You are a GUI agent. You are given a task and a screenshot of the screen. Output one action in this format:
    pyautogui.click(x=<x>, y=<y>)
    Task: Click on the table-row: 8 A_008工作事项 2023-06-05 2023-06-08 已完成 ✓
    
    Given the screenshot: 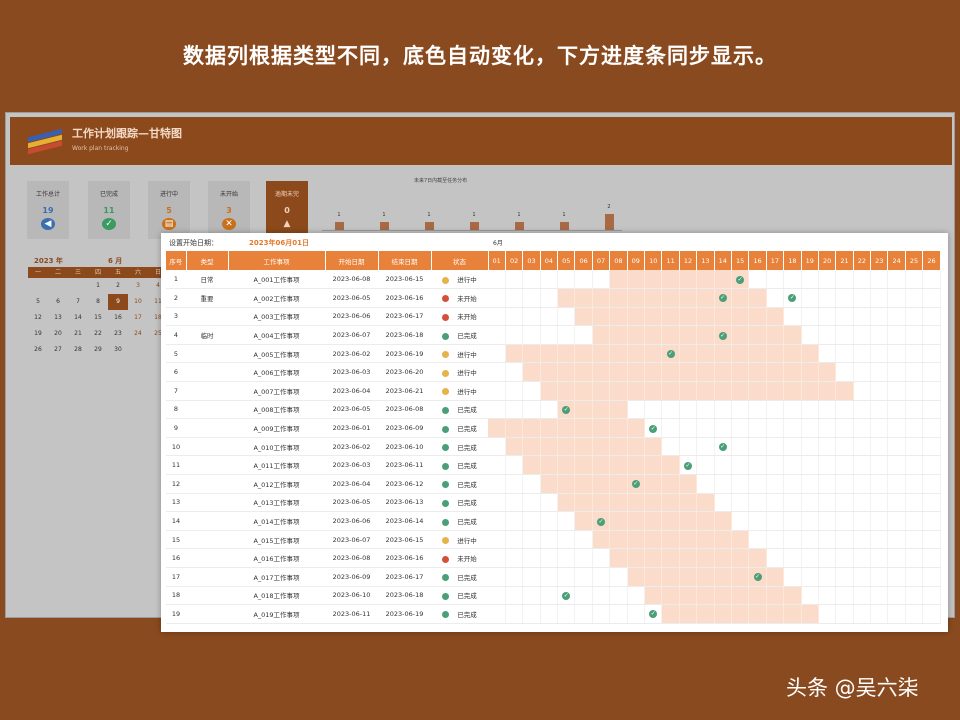 What is the action you would take?
    pyautogui.click(x=553, y=410)
    